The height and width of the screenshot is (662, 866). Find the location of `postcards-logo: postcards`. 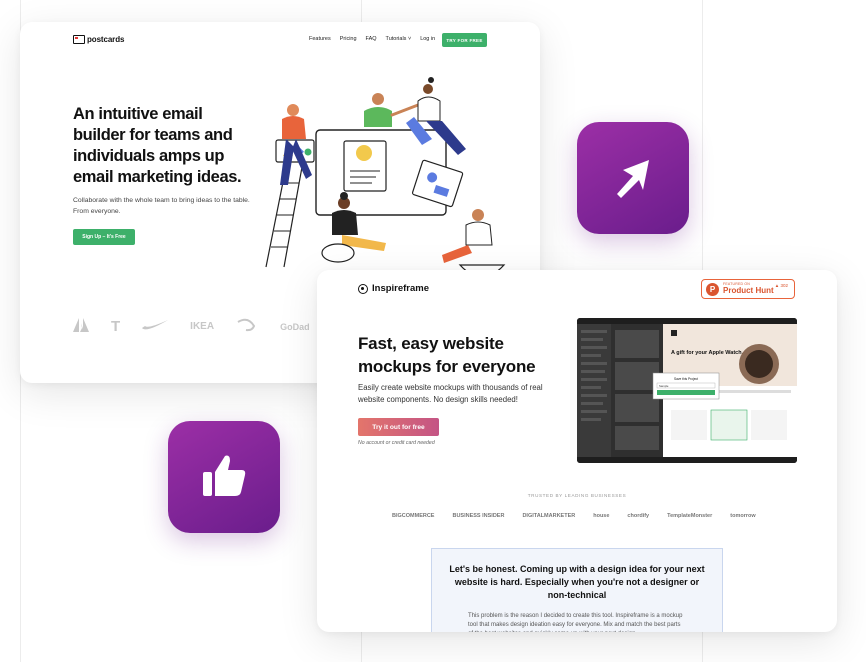

postcards-logo: postcards is located at coordinates (98, 39).